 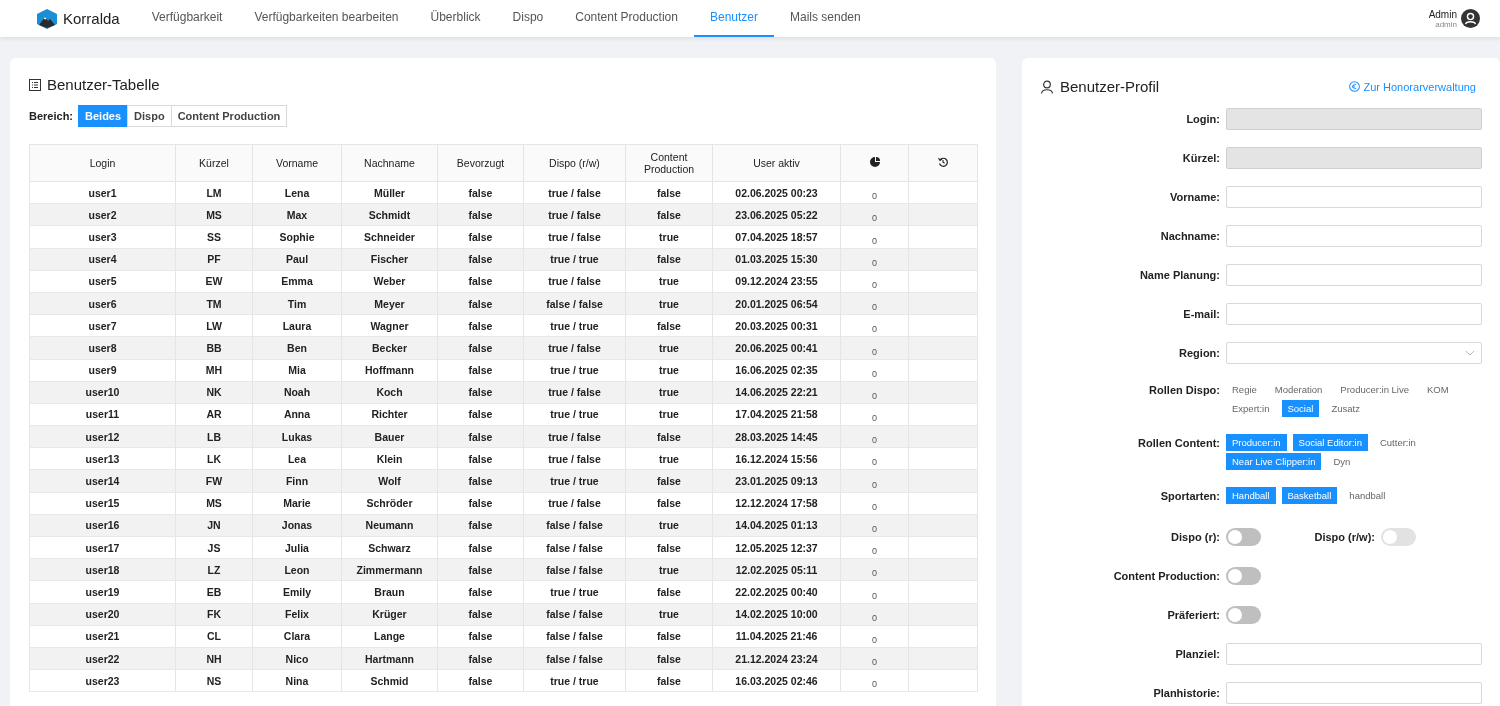 What do you see at coordinates (1251, 408) in the screenshot?
I see `tag-option: Expert:in` at bounding box center [1251, 408].